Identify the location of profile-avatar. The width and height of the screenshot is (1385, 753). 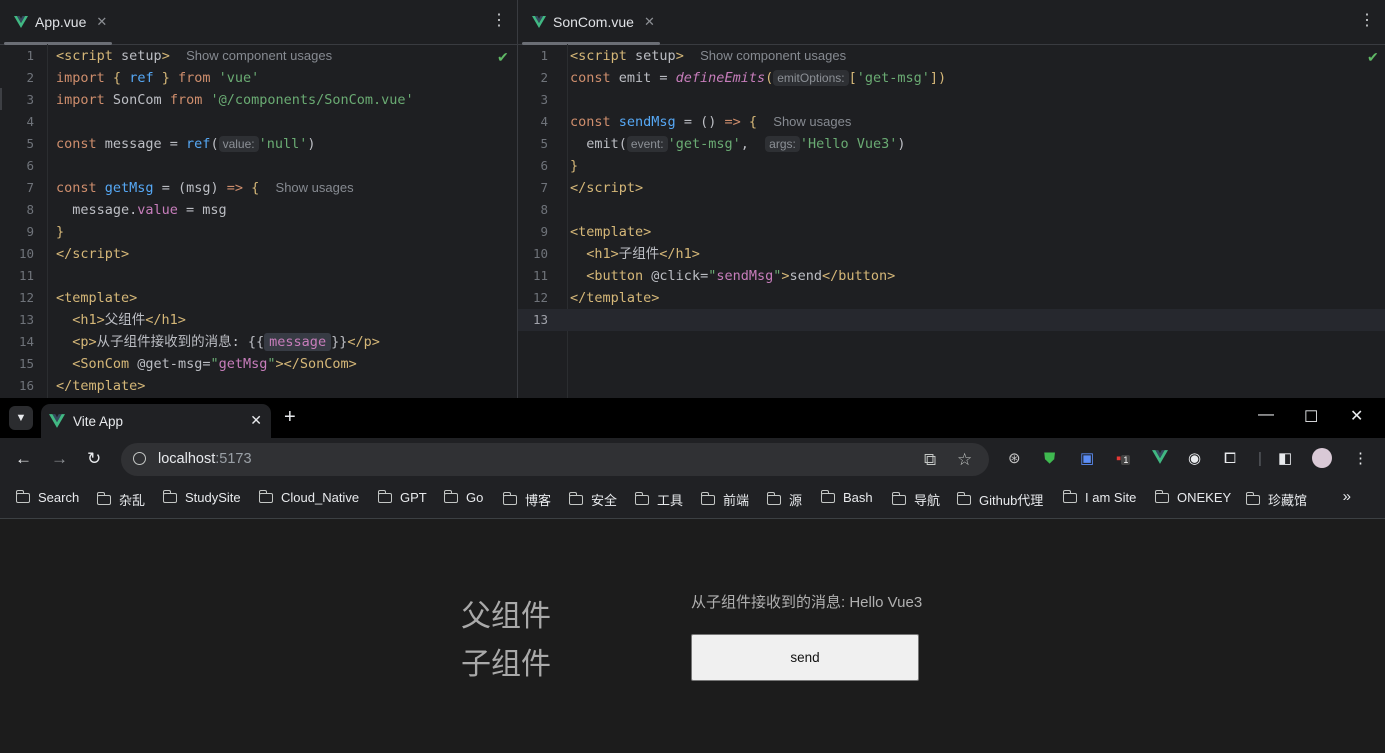
(1322, 458).